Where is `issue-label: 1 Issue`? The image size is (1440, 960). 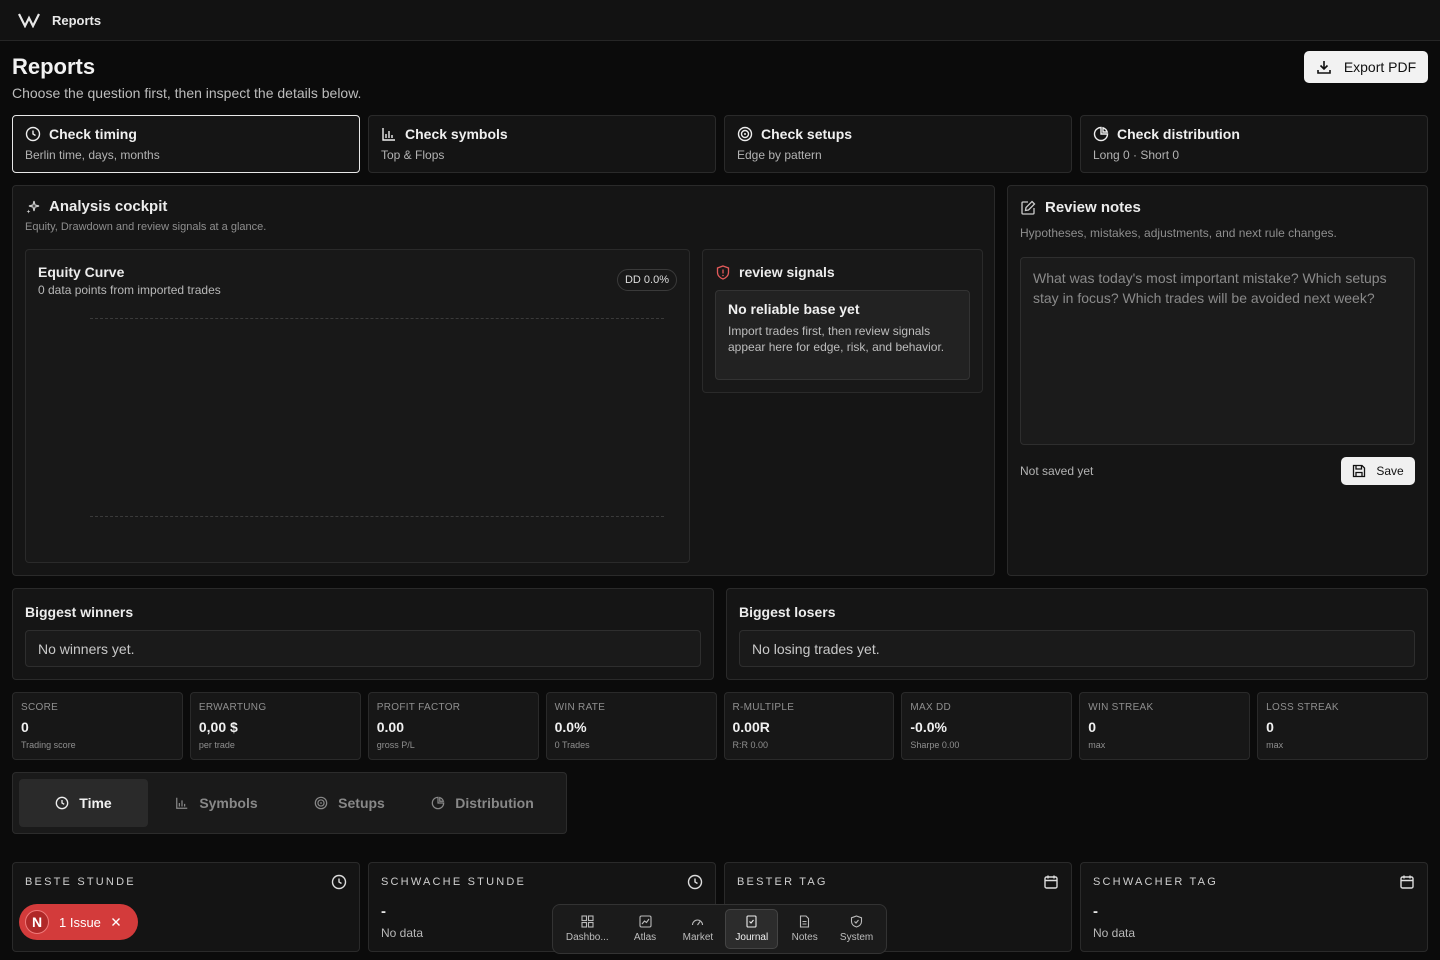 issue-label: 1 Issue is located at coordinates (80, 922).